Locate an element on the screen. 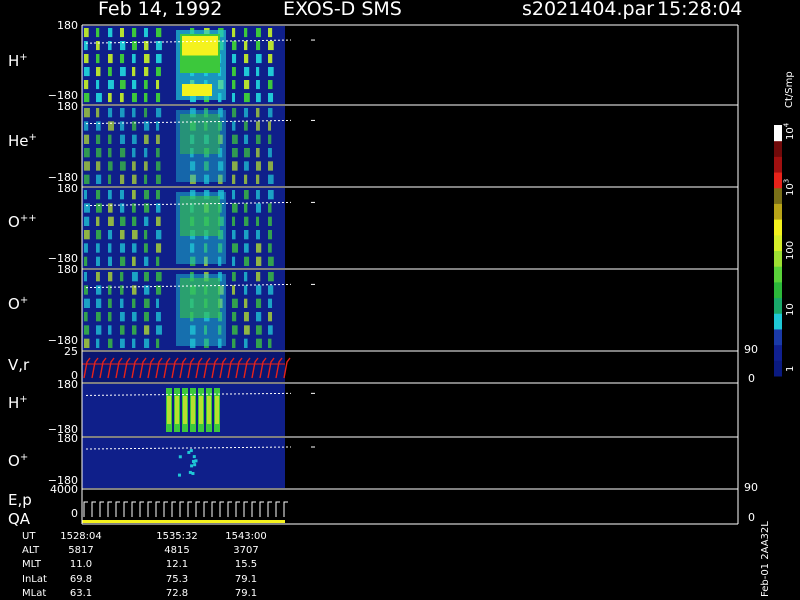  tick-vr-top: 25 is located at coordinates (71, 351).